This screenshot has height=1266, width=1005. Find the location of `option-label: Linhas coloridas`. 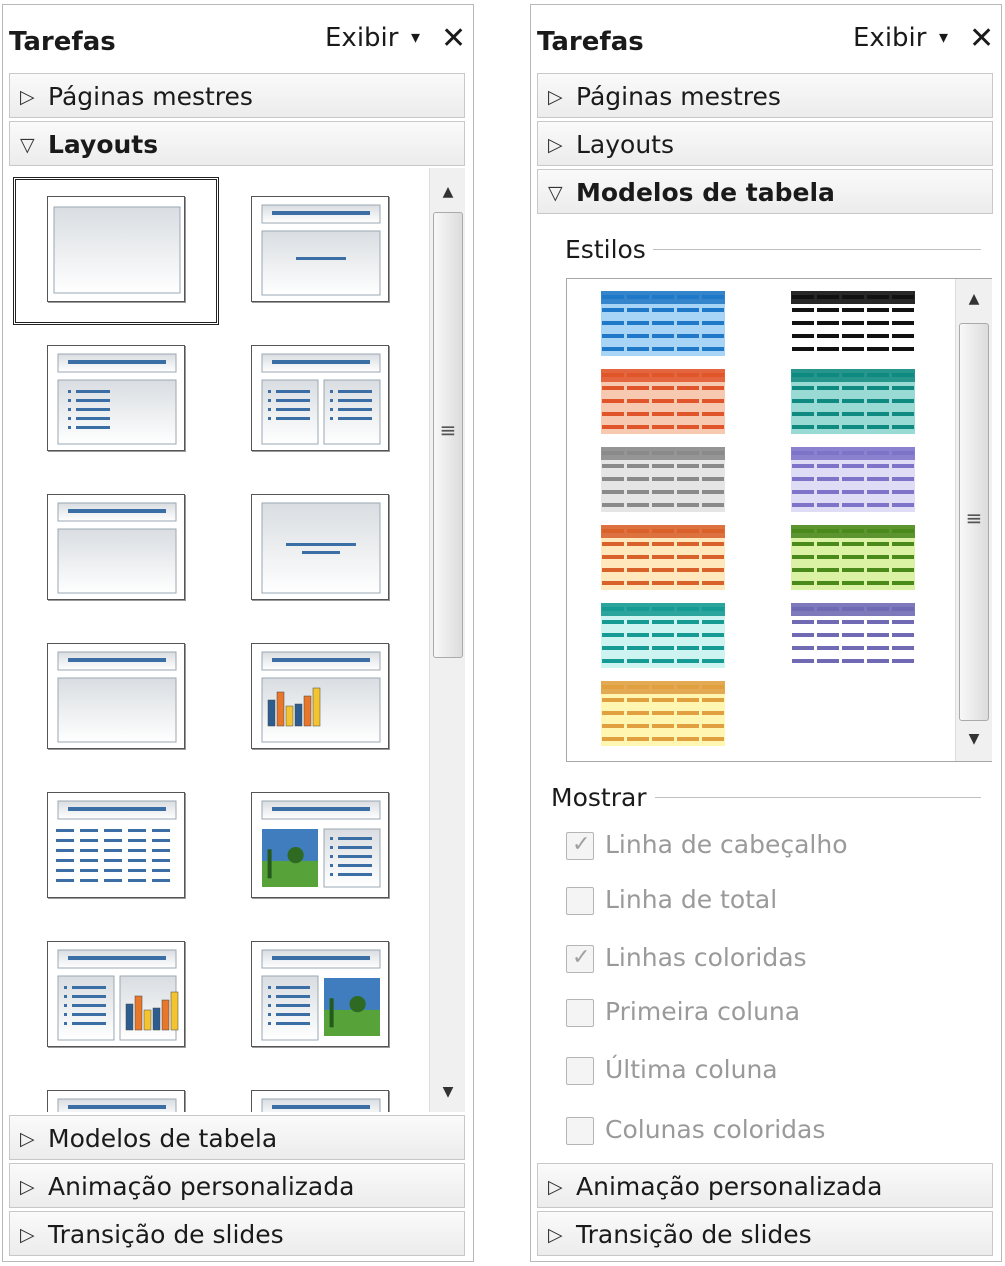

option-label: Linhas coloridas is located at coordinates (706, 957).